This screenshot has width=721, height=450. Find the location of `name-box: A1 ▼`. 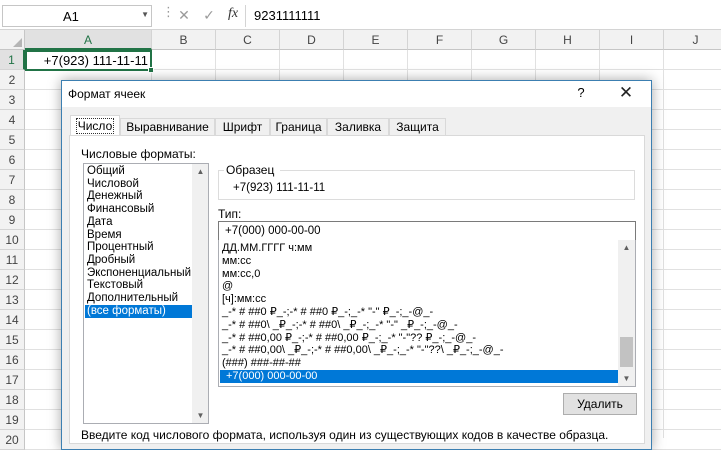

name-box: A1 ▼ is located at coordinates (77, 16).